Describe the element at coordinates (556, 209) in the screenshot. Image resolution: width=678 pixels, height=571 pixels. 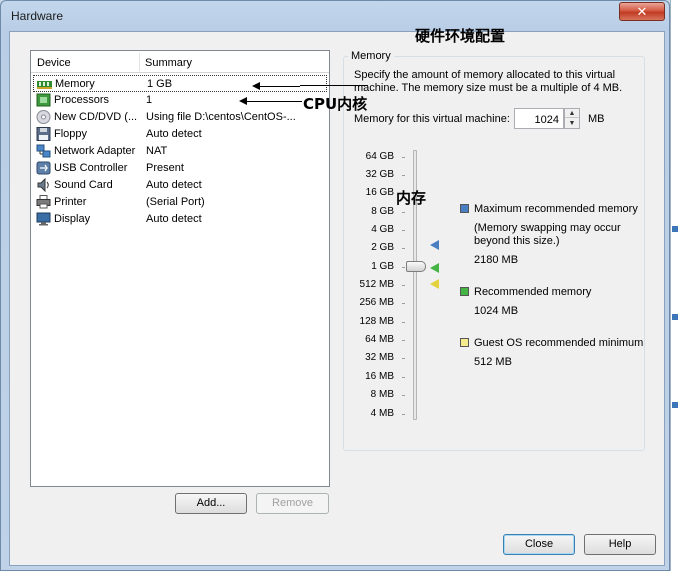
I see `max-recommended-label: Maximum recommended memory` at that location.